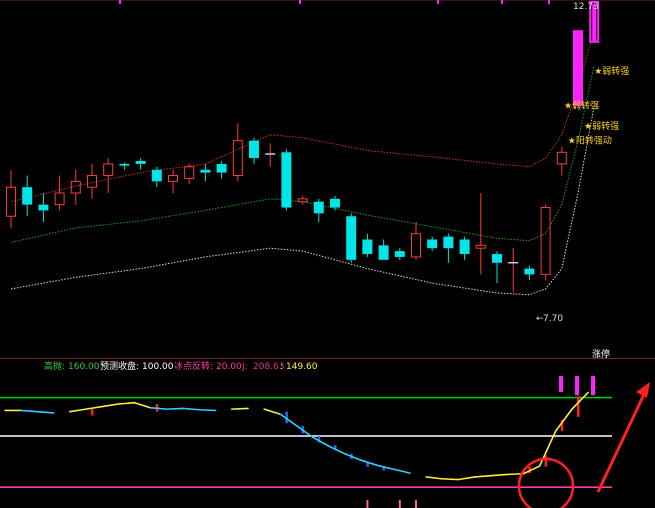 This screenshot has width=655, height=508. What do you see at coordinates (192, 366) in the screenshot?
I see `legend-name-freeze-reversal: 冰点反转` at bounding box center [192, 366].